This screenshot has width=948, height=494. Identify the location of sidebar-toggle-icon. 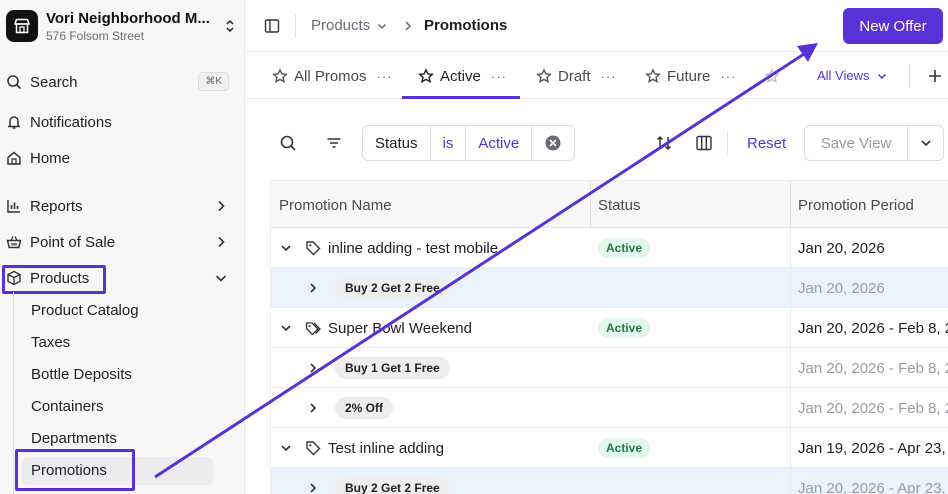
(272, 26).